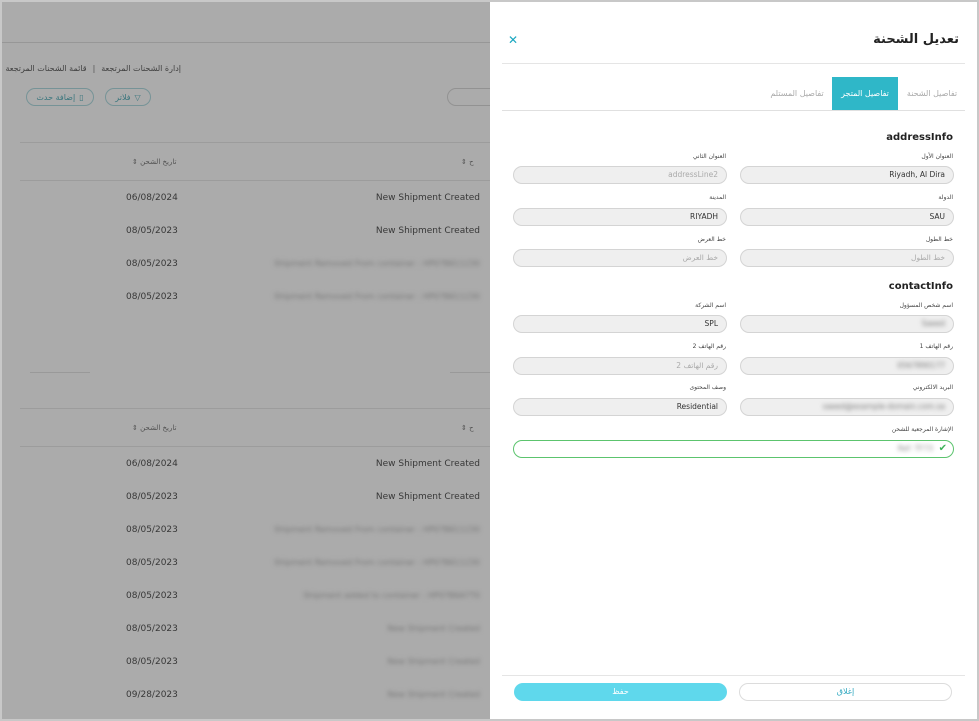  I want to click on address1-label: العنوان الأول, so click(937, 156).